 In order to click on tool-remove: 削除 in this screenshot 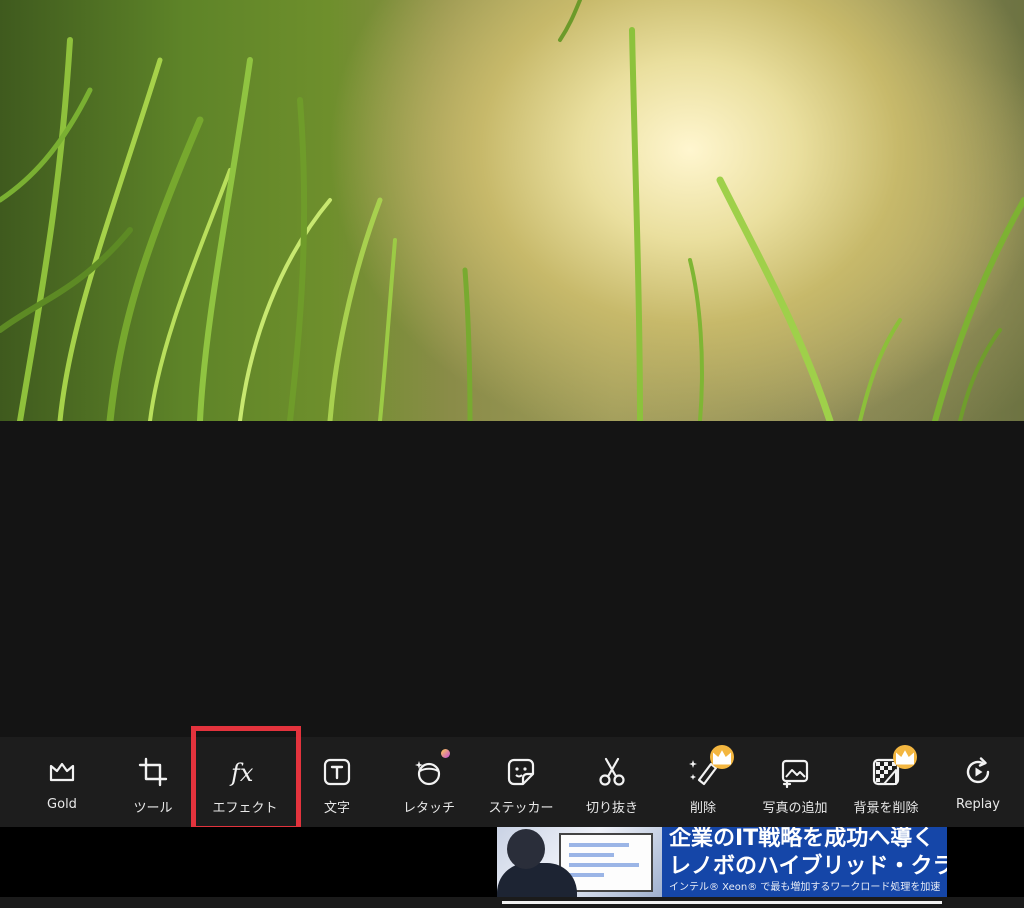, I will do `click(703, 782)`.